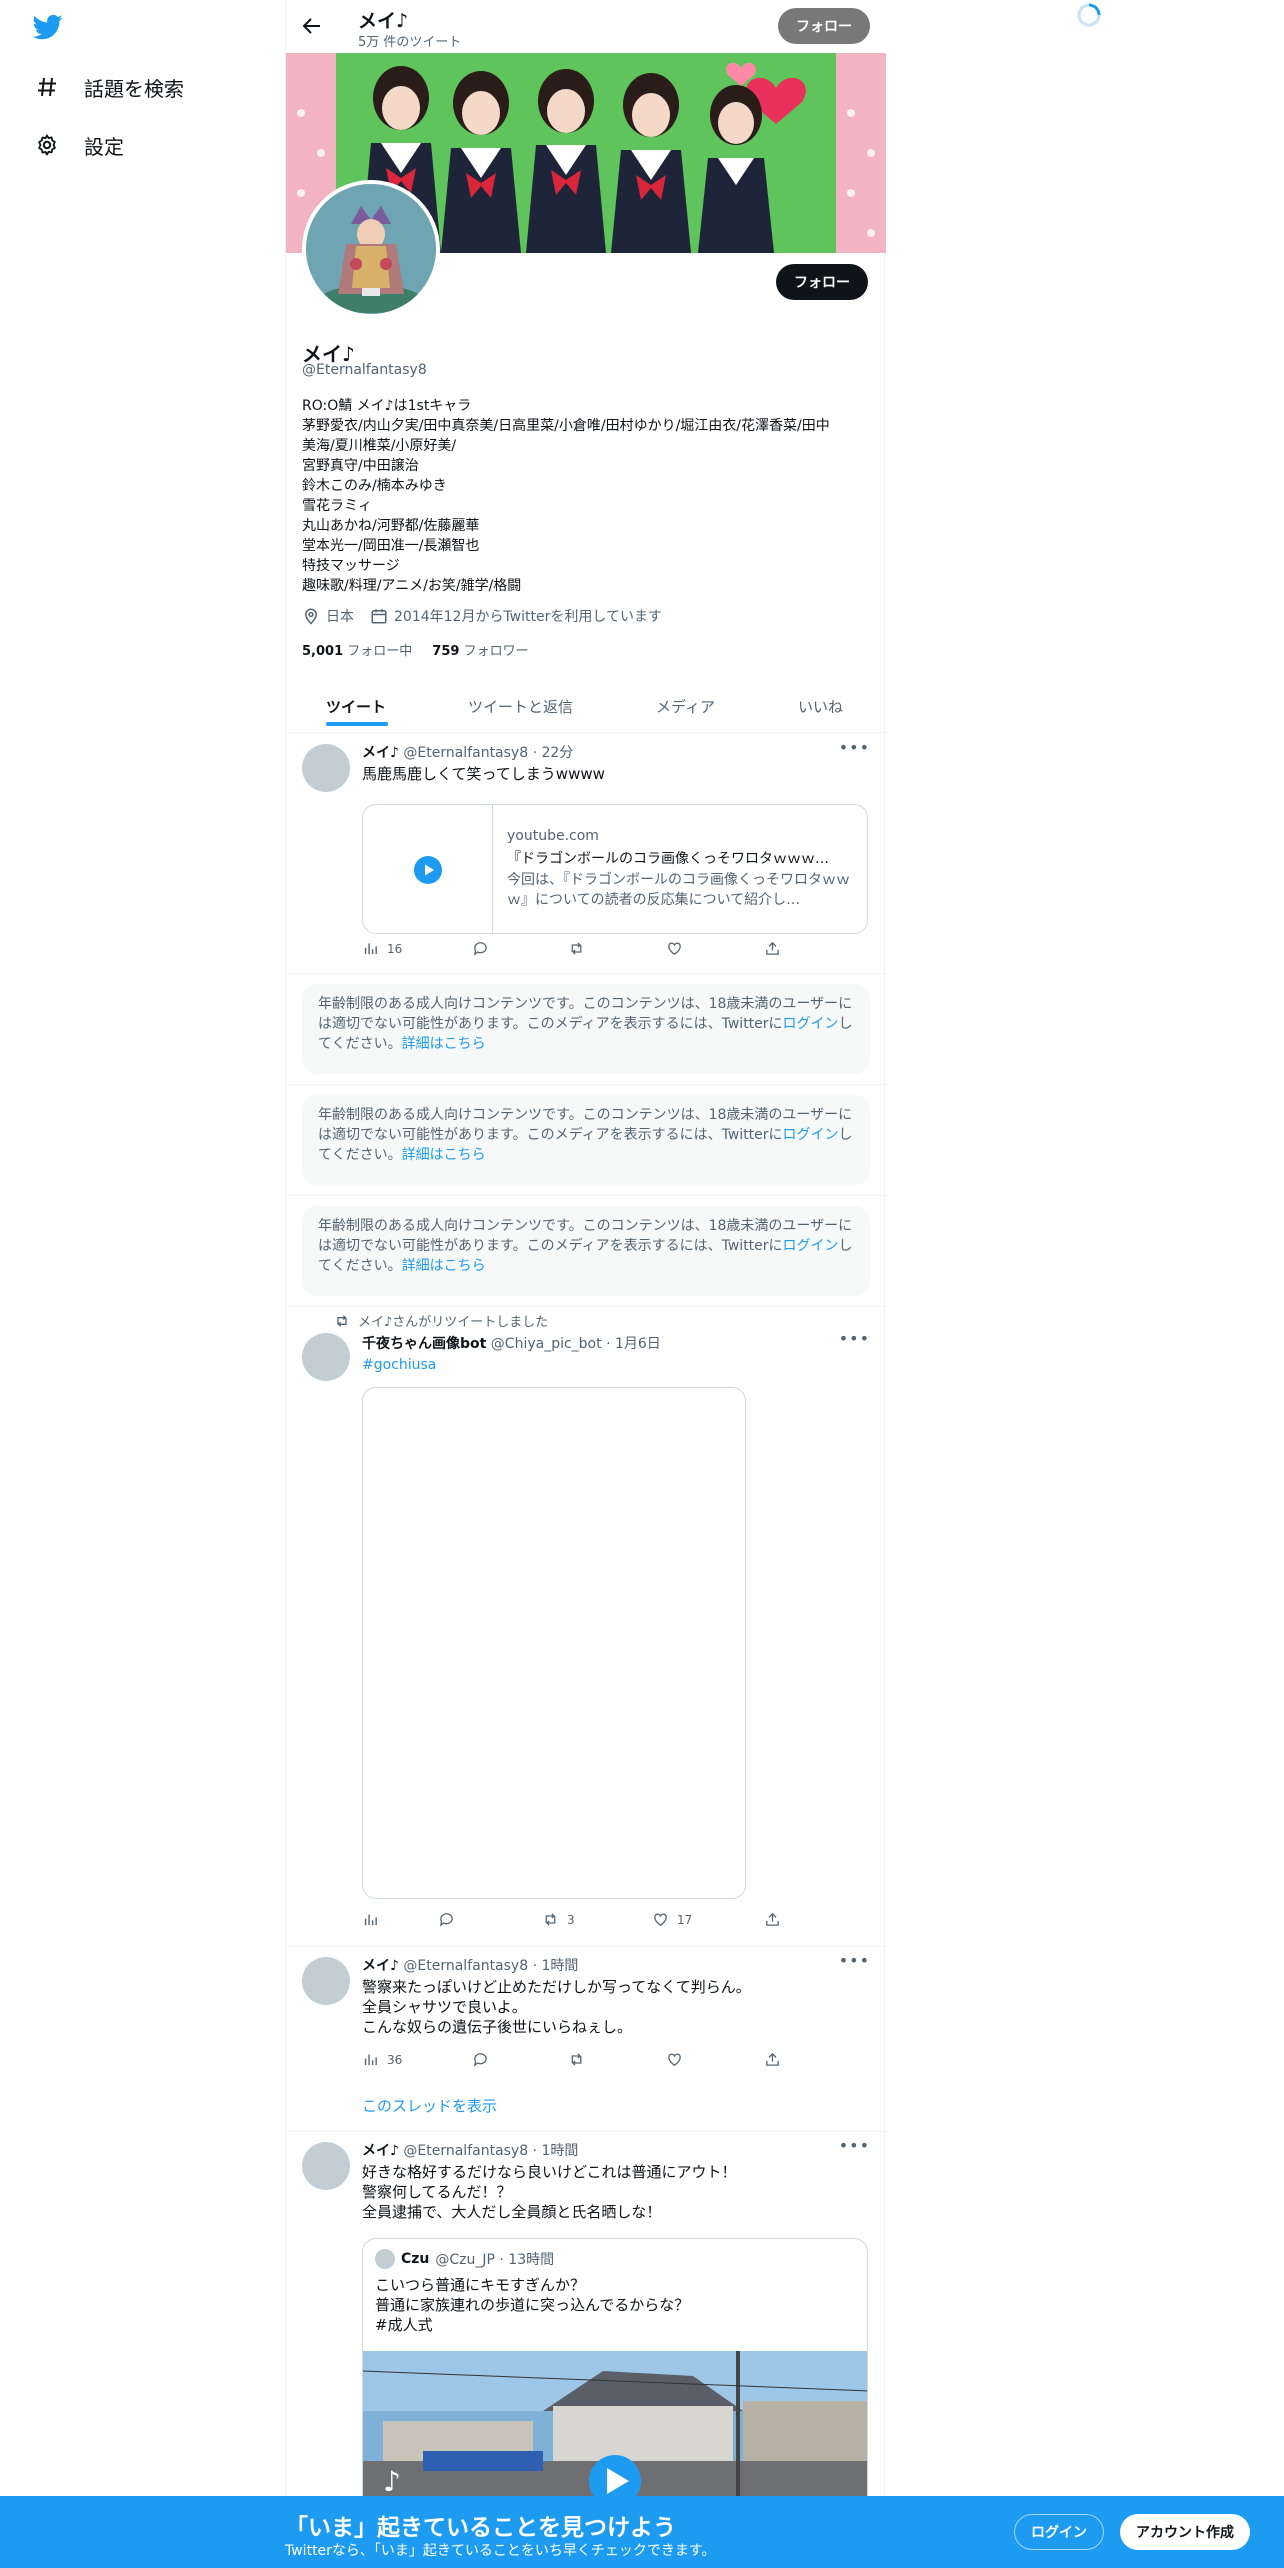  Describe the element at coordinates (615, 2430) in the screenshot. I see `quote-video-thumbnail: ♪` at that location.